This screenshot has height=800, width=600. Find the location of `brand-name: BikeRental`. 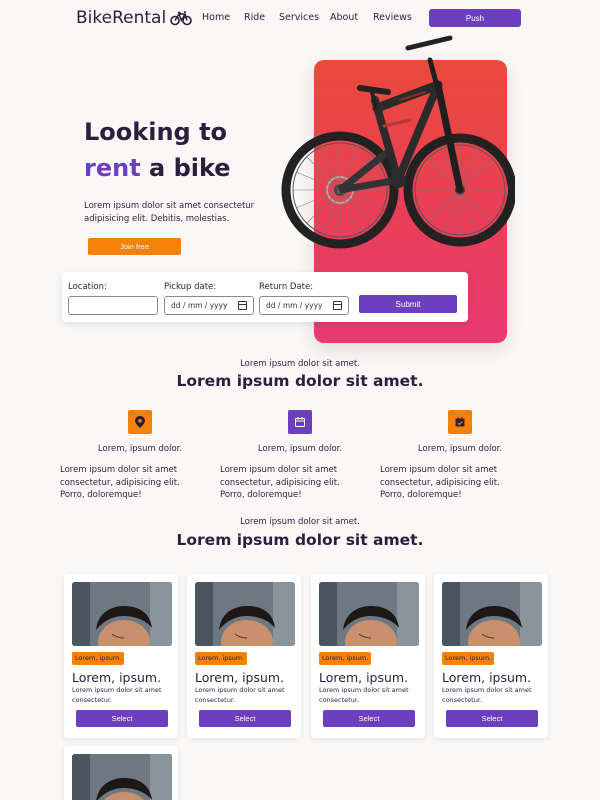

brand-name: BikeRental is located at coordinates (121, 18).